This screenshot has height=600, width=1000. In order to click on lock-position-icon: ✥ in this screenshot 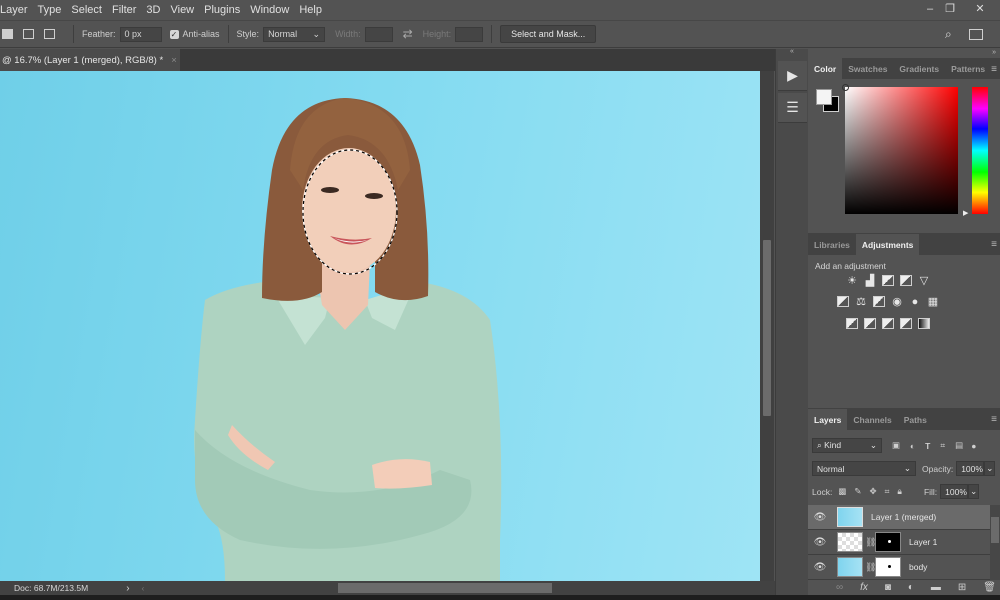, I will do `click(872, 491)`.